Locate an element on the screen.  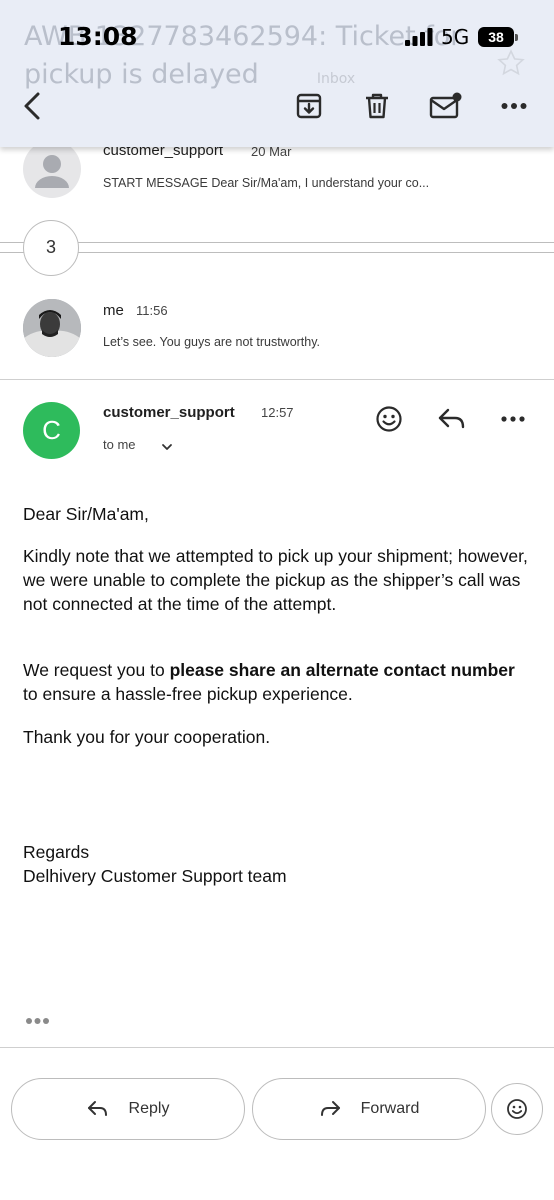
mark-unread-button is located at coordinates (446, 106).